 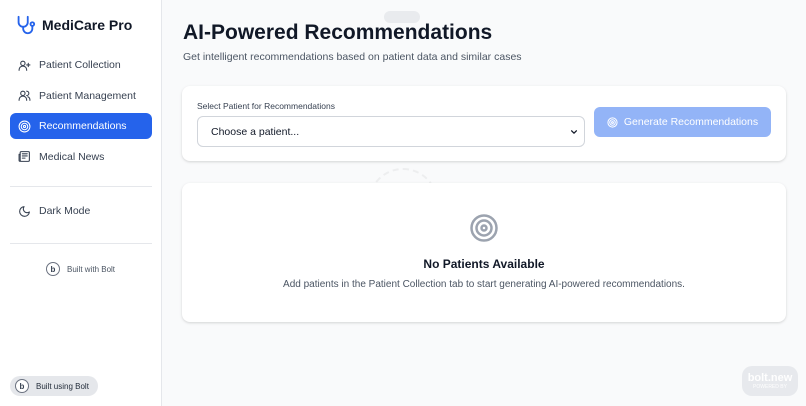 What do you see at coordinates (484, 264) in the screenshot?
I see `empty-state-title: No Patients Available` at bounding box center [484, 264].